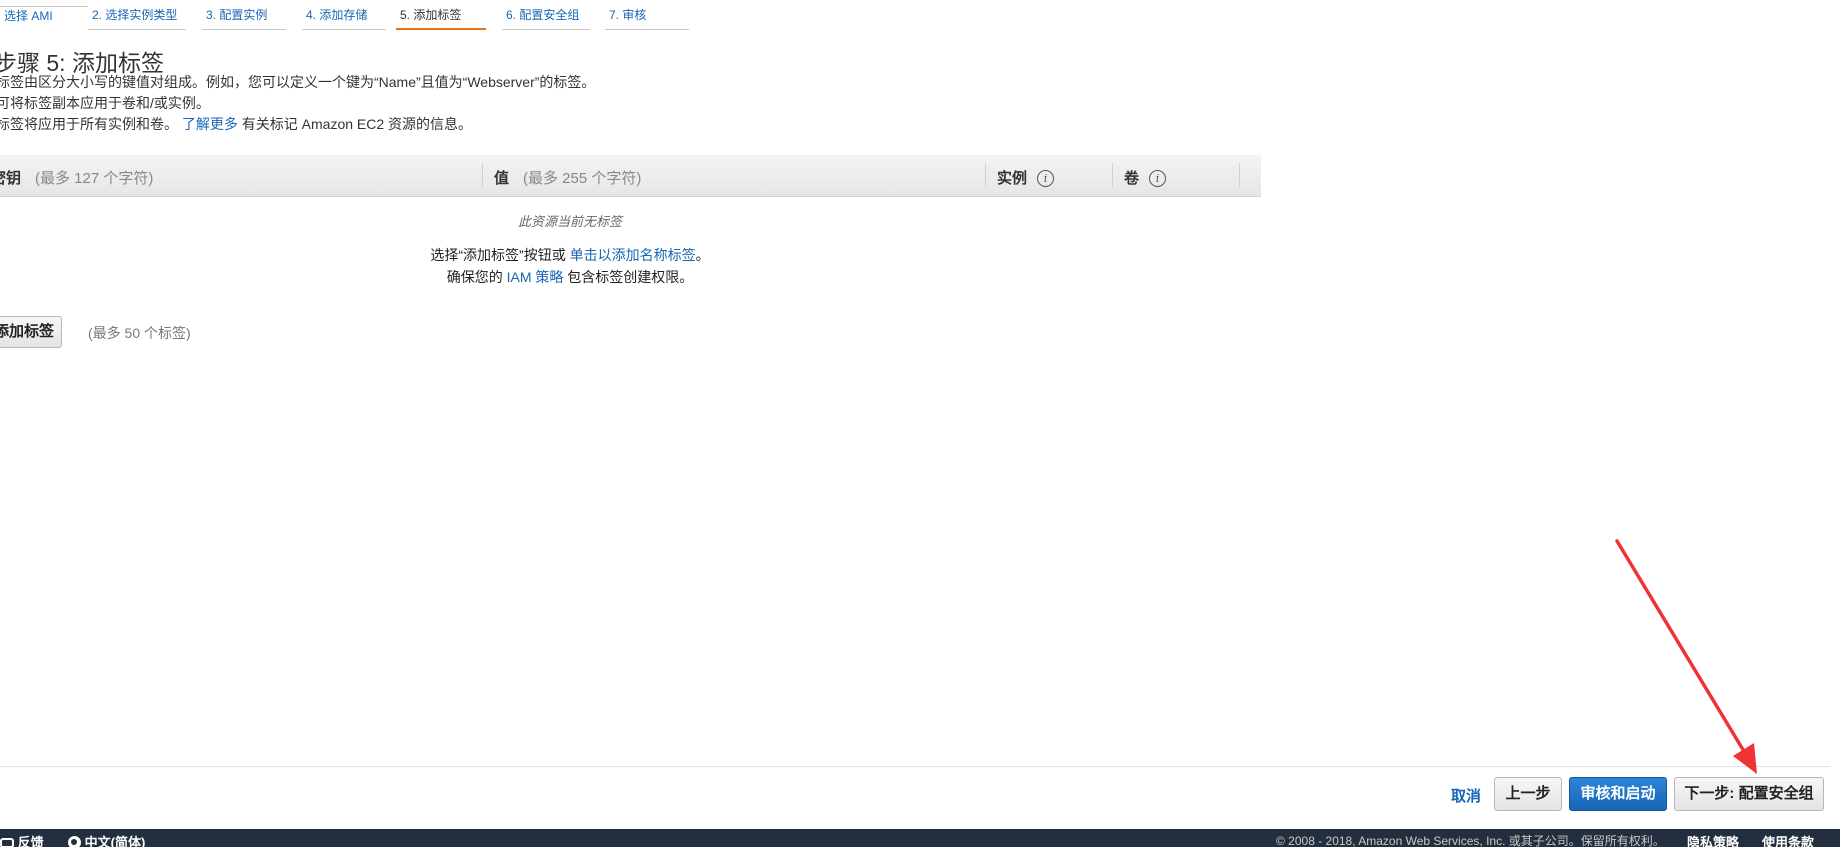  What do you see at coordinates (1713, 841) in the screenshot?
I see `privacy-policy-link: 隐私策略` at bounding box center [1713, 841].